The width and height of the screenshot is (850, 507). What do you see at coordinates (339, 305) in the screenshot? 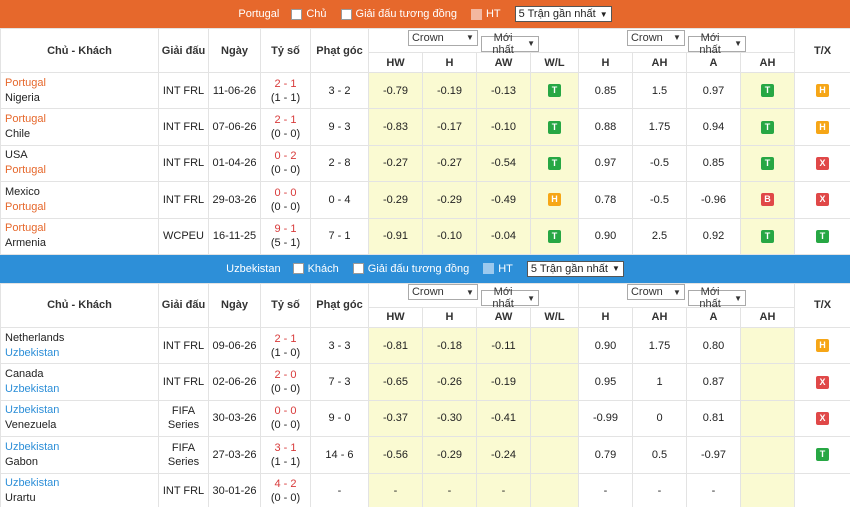
I see `col-corners: Phạt góc` at bounding box center [339, 305].